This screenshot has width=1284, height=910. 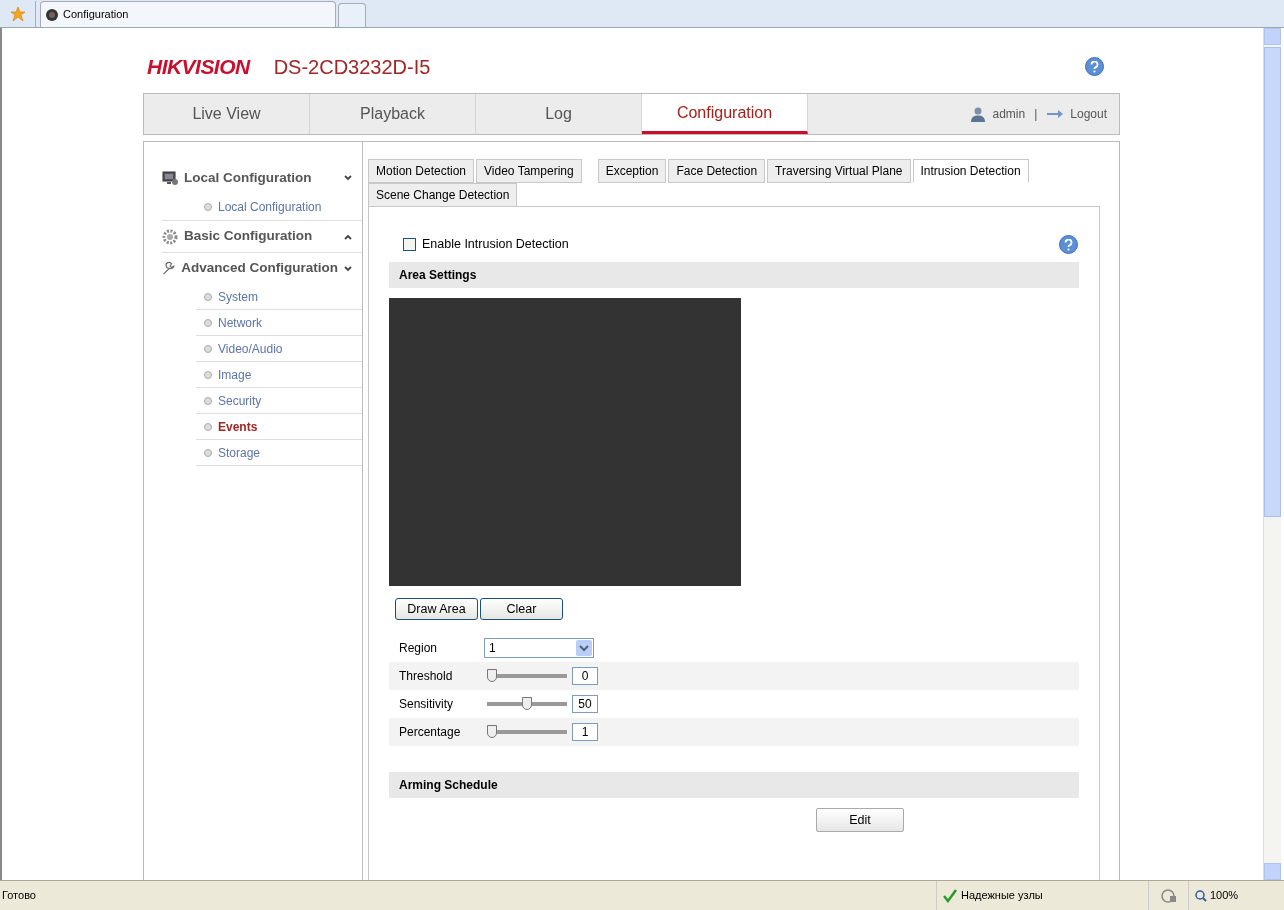 I want to click on sidebar-item: System, so click(x=279, y=297).